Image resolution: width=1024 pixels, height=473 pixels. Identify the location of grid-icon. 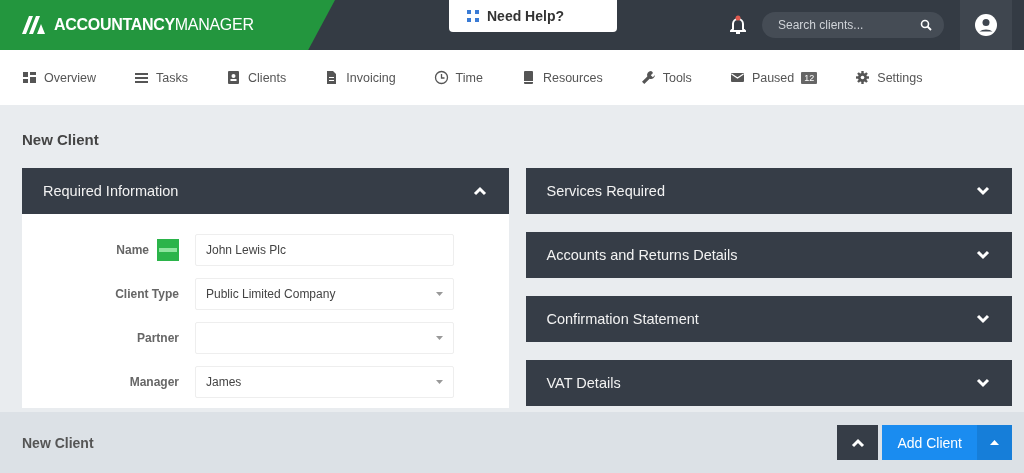
(473, 16).